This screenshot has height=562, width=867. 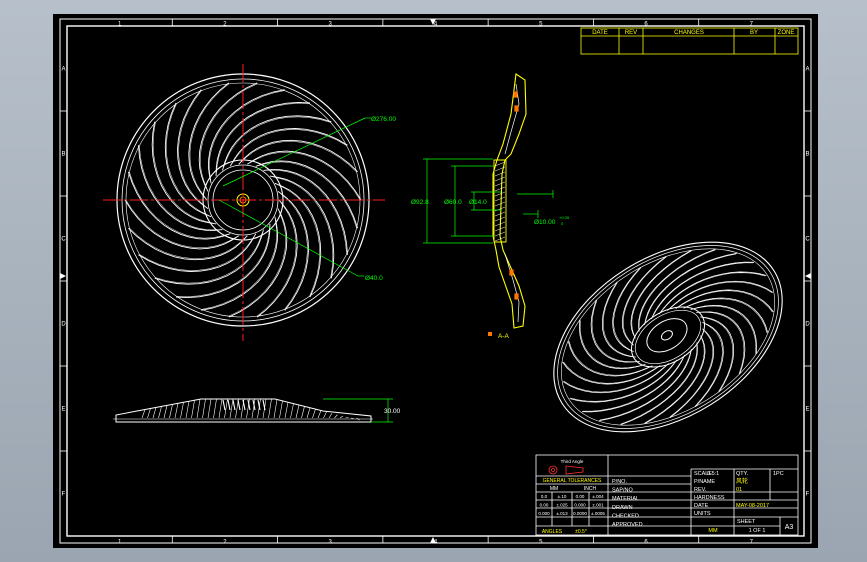 What do you see at coordinates (627, 503) in the screenshot?
I see `title-block-left-labels: P/NO. SAP/NO MATERIAL DRAWN CHECKED APPROVED` at bounding box center [627, 503].